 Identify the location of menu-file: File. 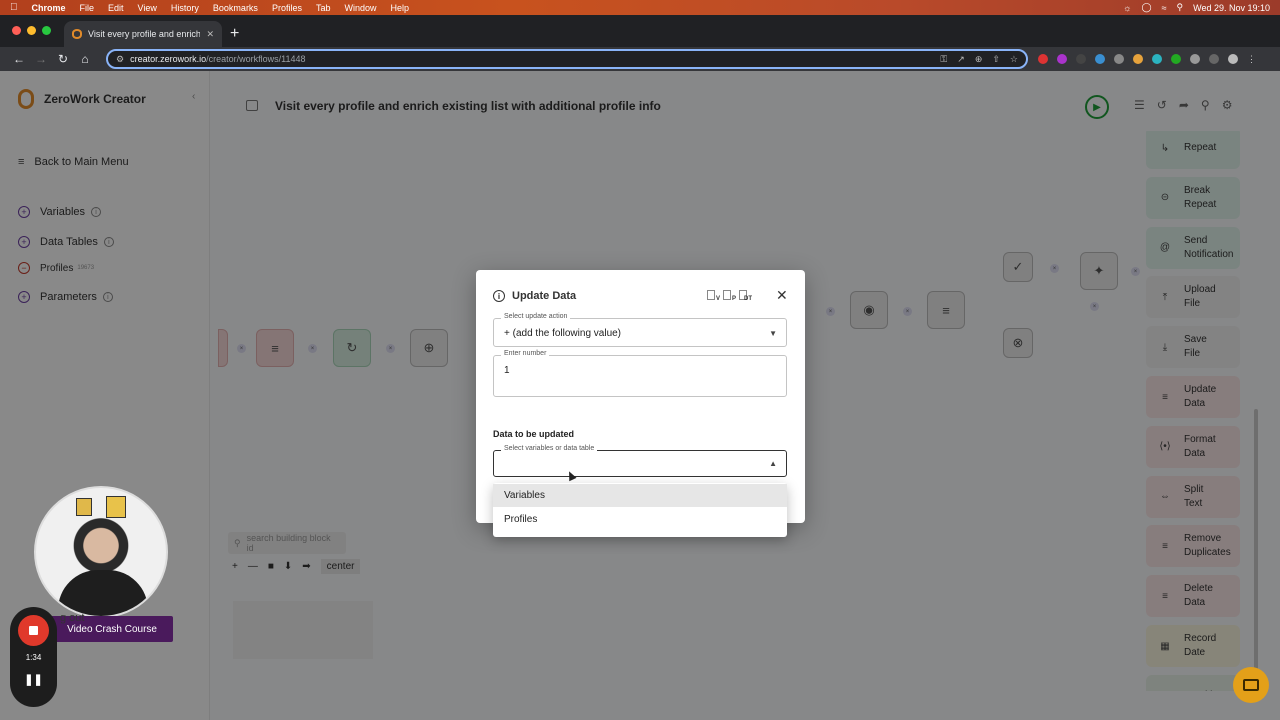
(87, 8).